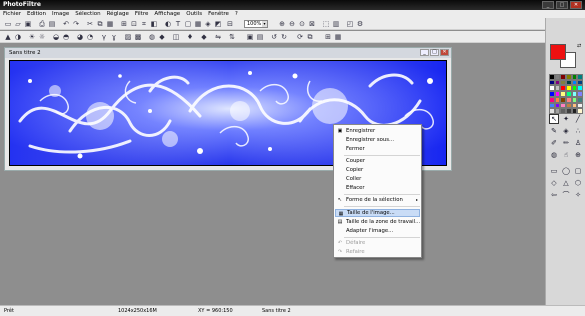  I want to click on drop-icon: ♦, so click(190, 37).